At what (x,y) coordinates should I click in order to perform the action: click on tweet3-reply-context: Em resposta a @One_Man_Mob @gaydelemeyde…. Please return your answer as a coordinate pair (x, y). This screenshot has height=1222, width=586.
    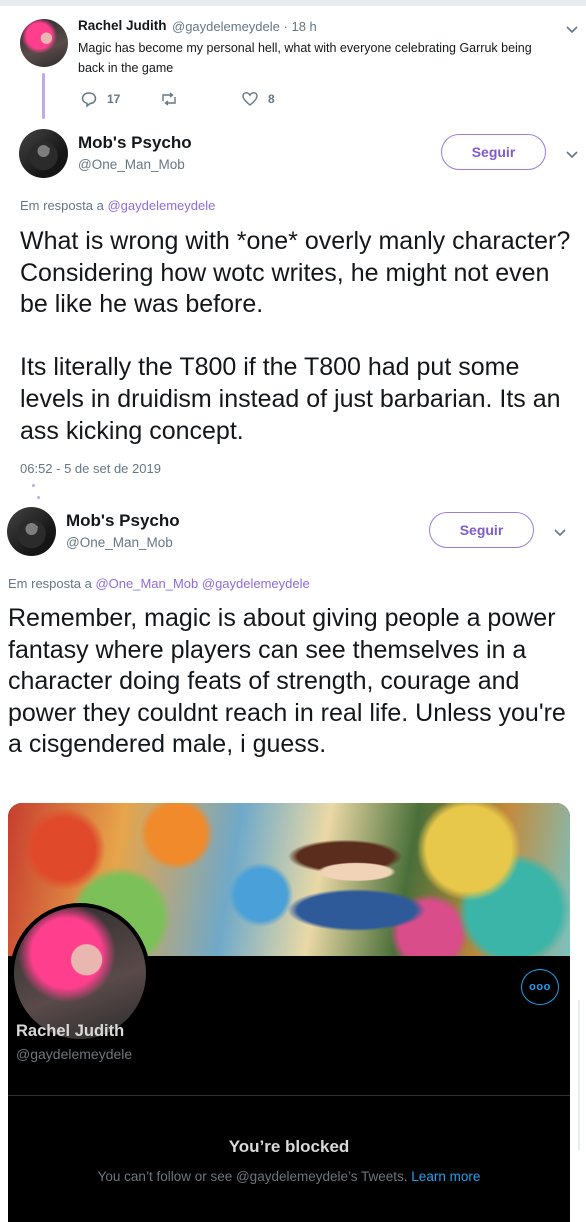
    Looking at the image, I should click on (159, 583).